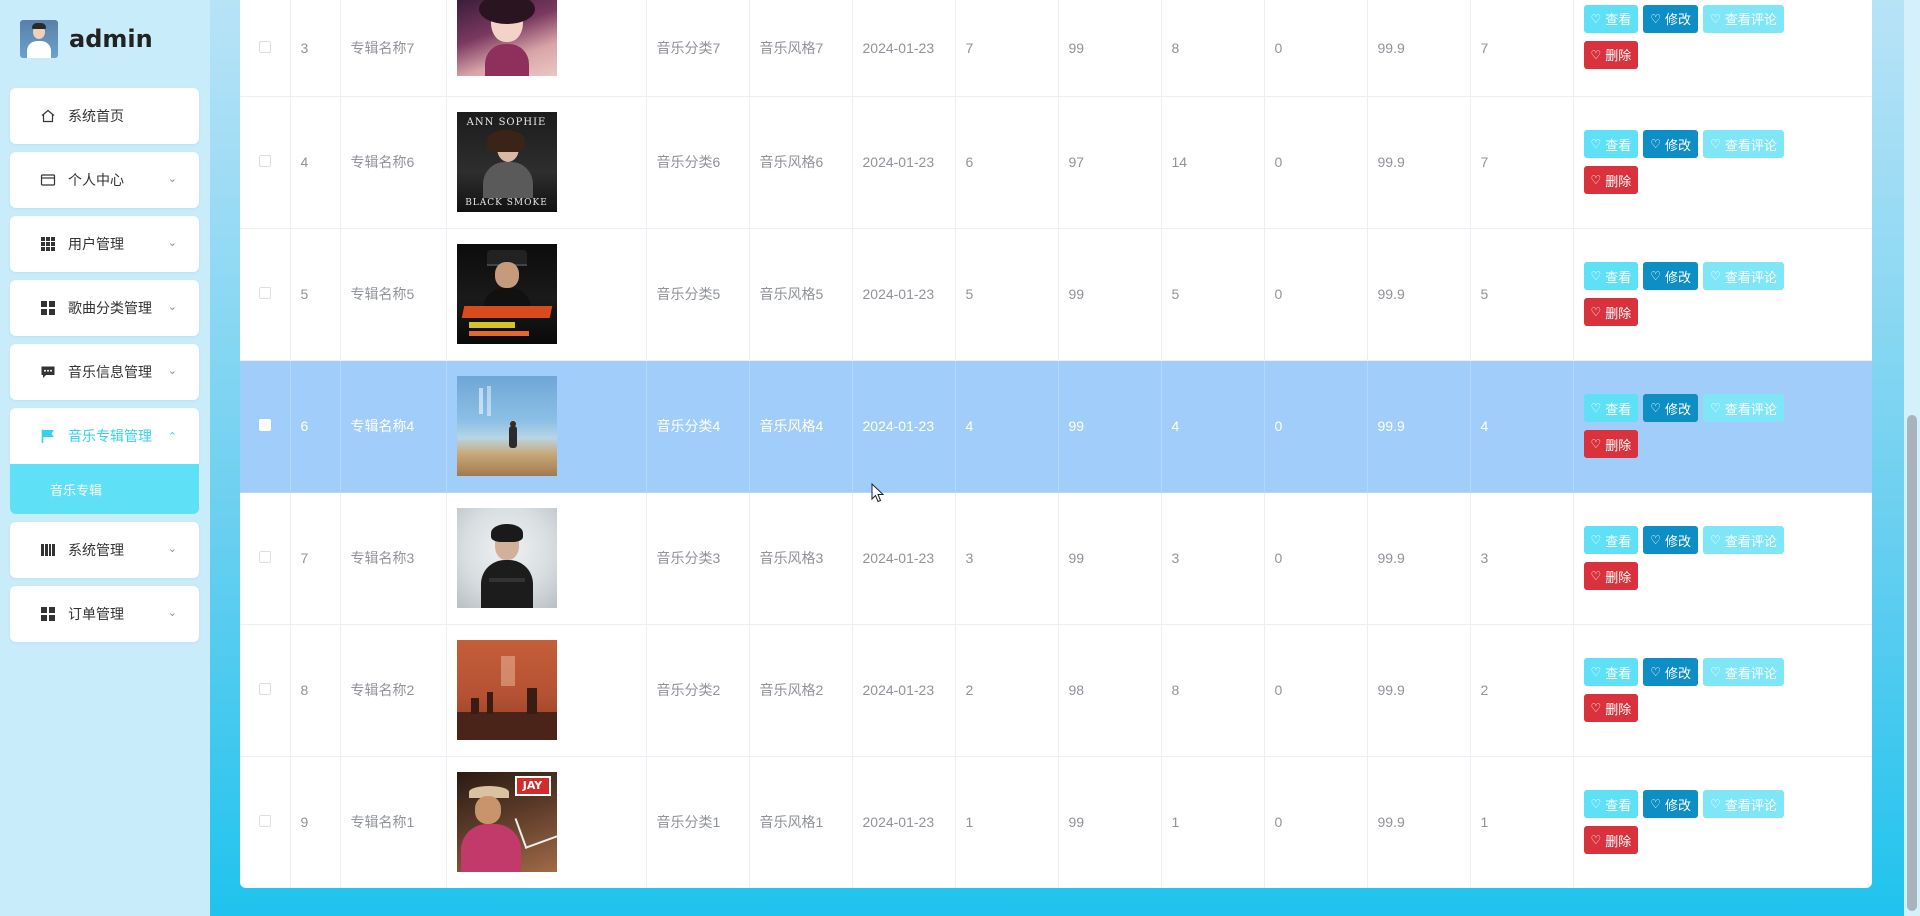 This screenshot has width=1920, height=916. What do you see at coordinates (1110, 162) in the screenshot?
I see `value-cell: 97` at bounding box center [1110, 162].